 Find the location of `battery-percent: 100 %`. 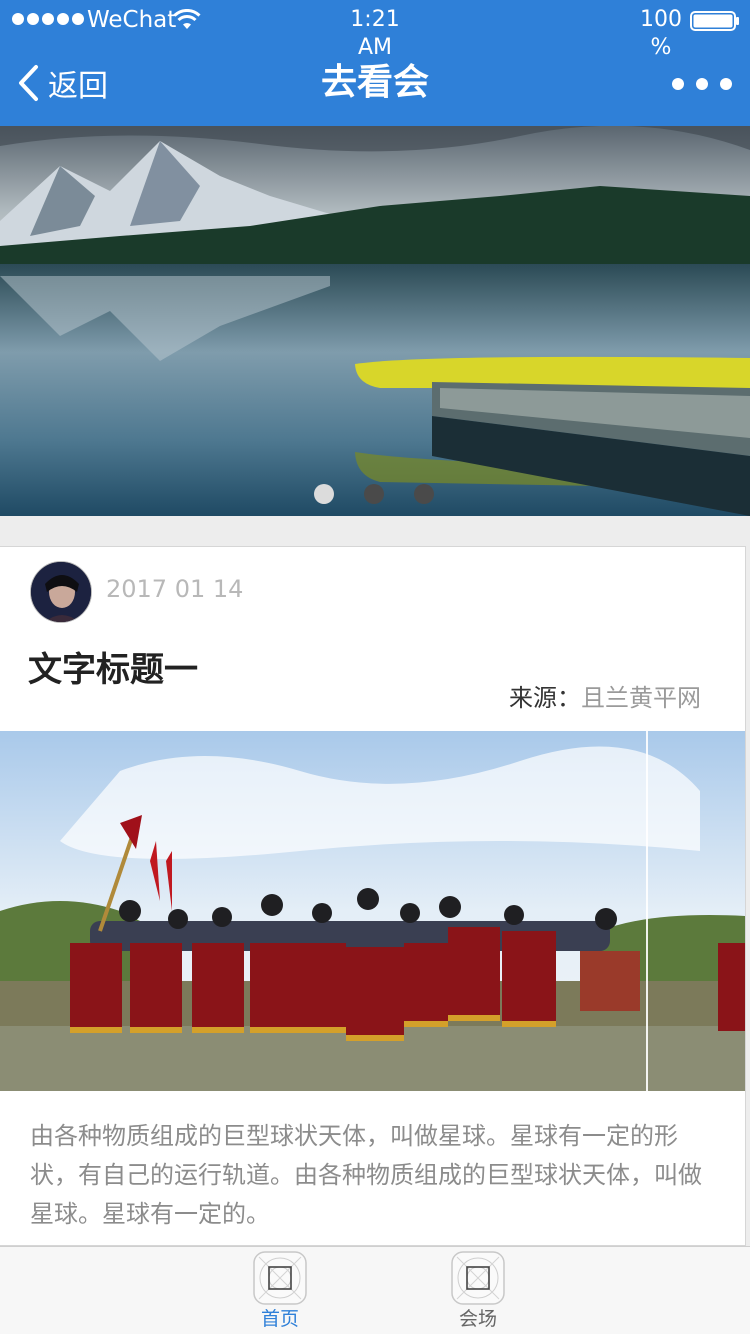

battery-percent: 100 % is located at coordinates (661, 33).